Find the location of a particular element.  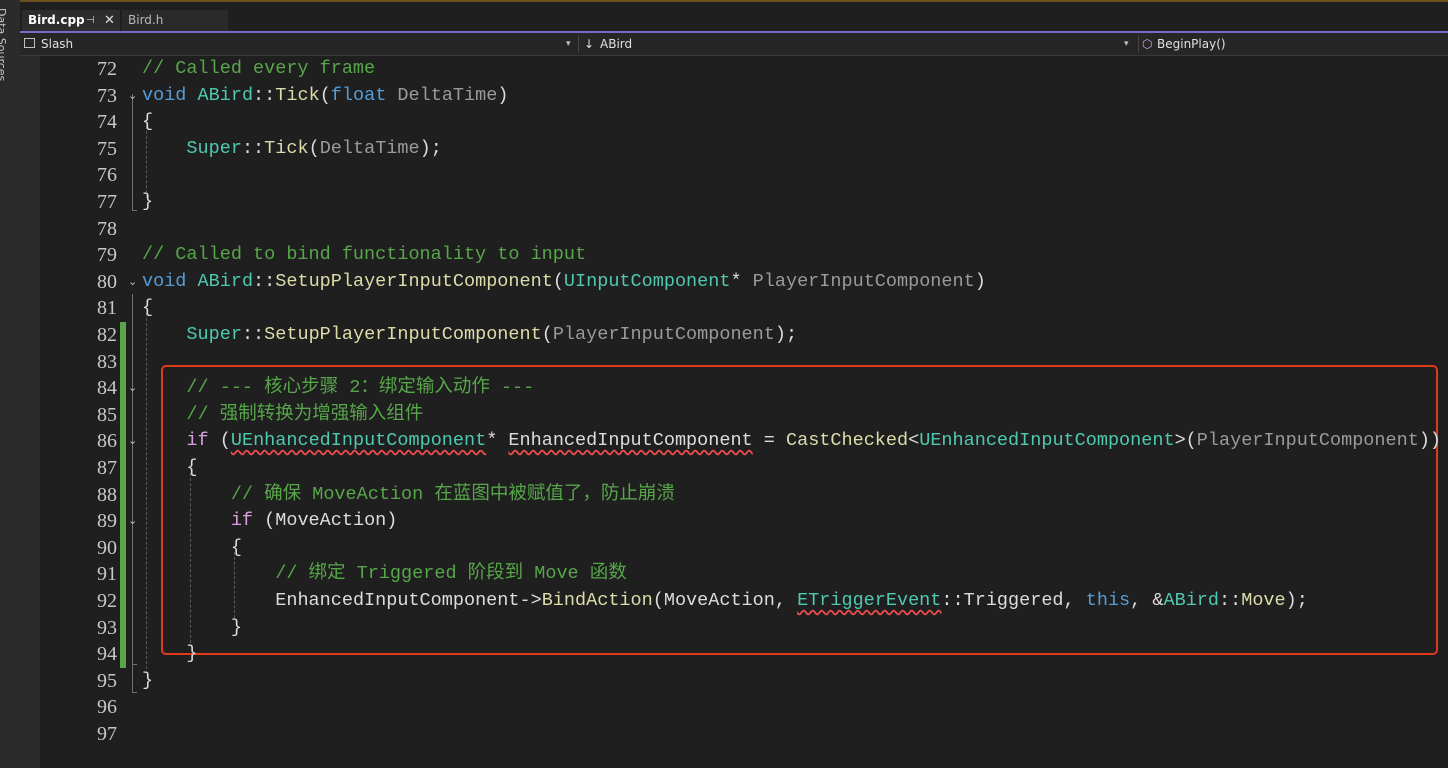

line-number: 72 is located at coordinates (107, 69).